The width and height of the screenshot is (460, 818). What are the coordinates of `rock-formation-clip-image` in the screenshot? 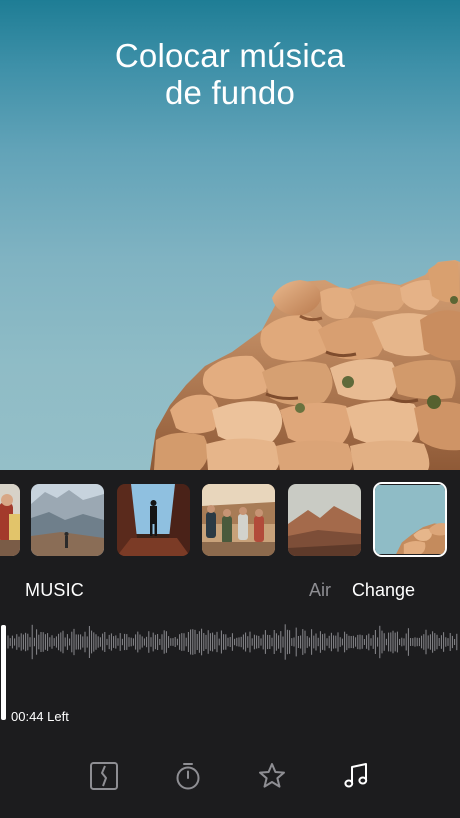 It's located at (410, 519).